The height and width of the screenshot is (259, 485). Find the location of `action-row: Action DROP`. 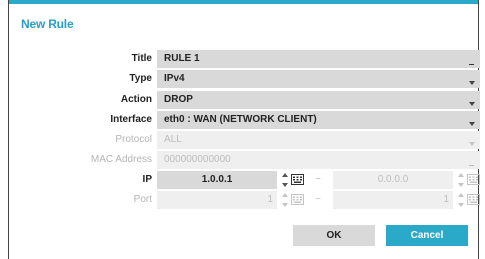

action-row: Action DROP is located at coordinates (244, 100).